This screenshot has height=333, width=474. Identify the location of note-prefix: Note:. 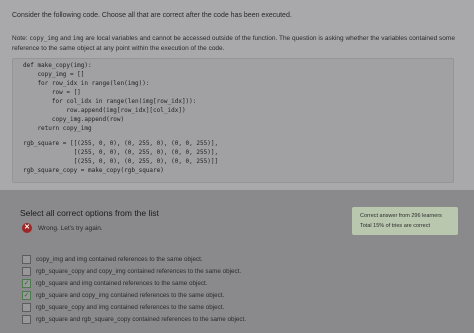
(20, 38).